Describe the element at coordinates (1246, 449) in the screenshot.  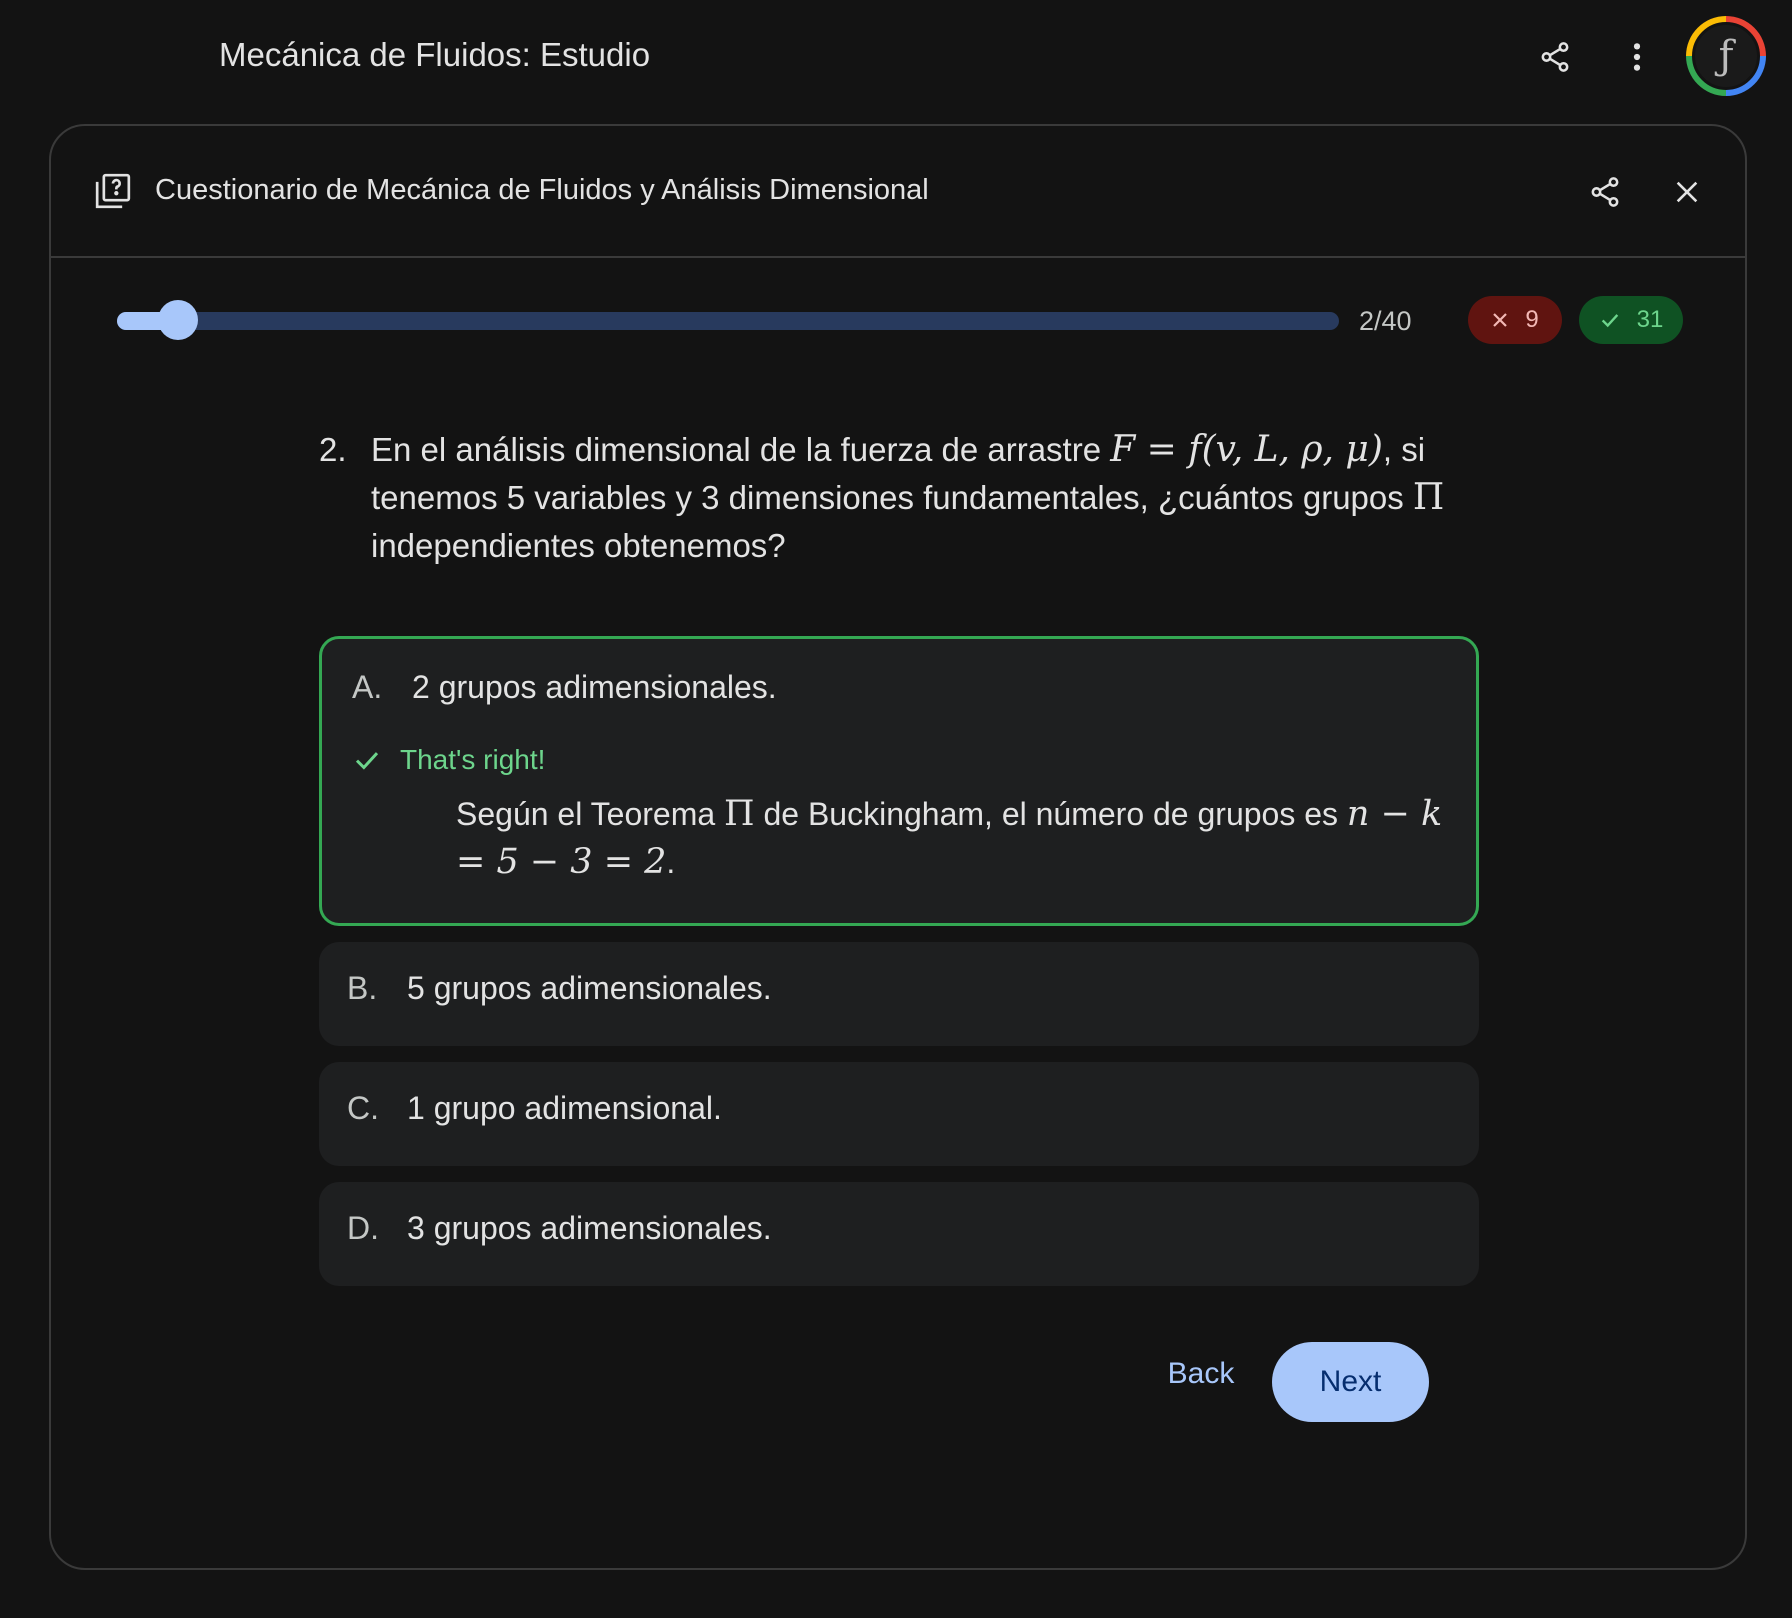
I see `question-equation: F = f(v, L, ρ, μ)` at that location.